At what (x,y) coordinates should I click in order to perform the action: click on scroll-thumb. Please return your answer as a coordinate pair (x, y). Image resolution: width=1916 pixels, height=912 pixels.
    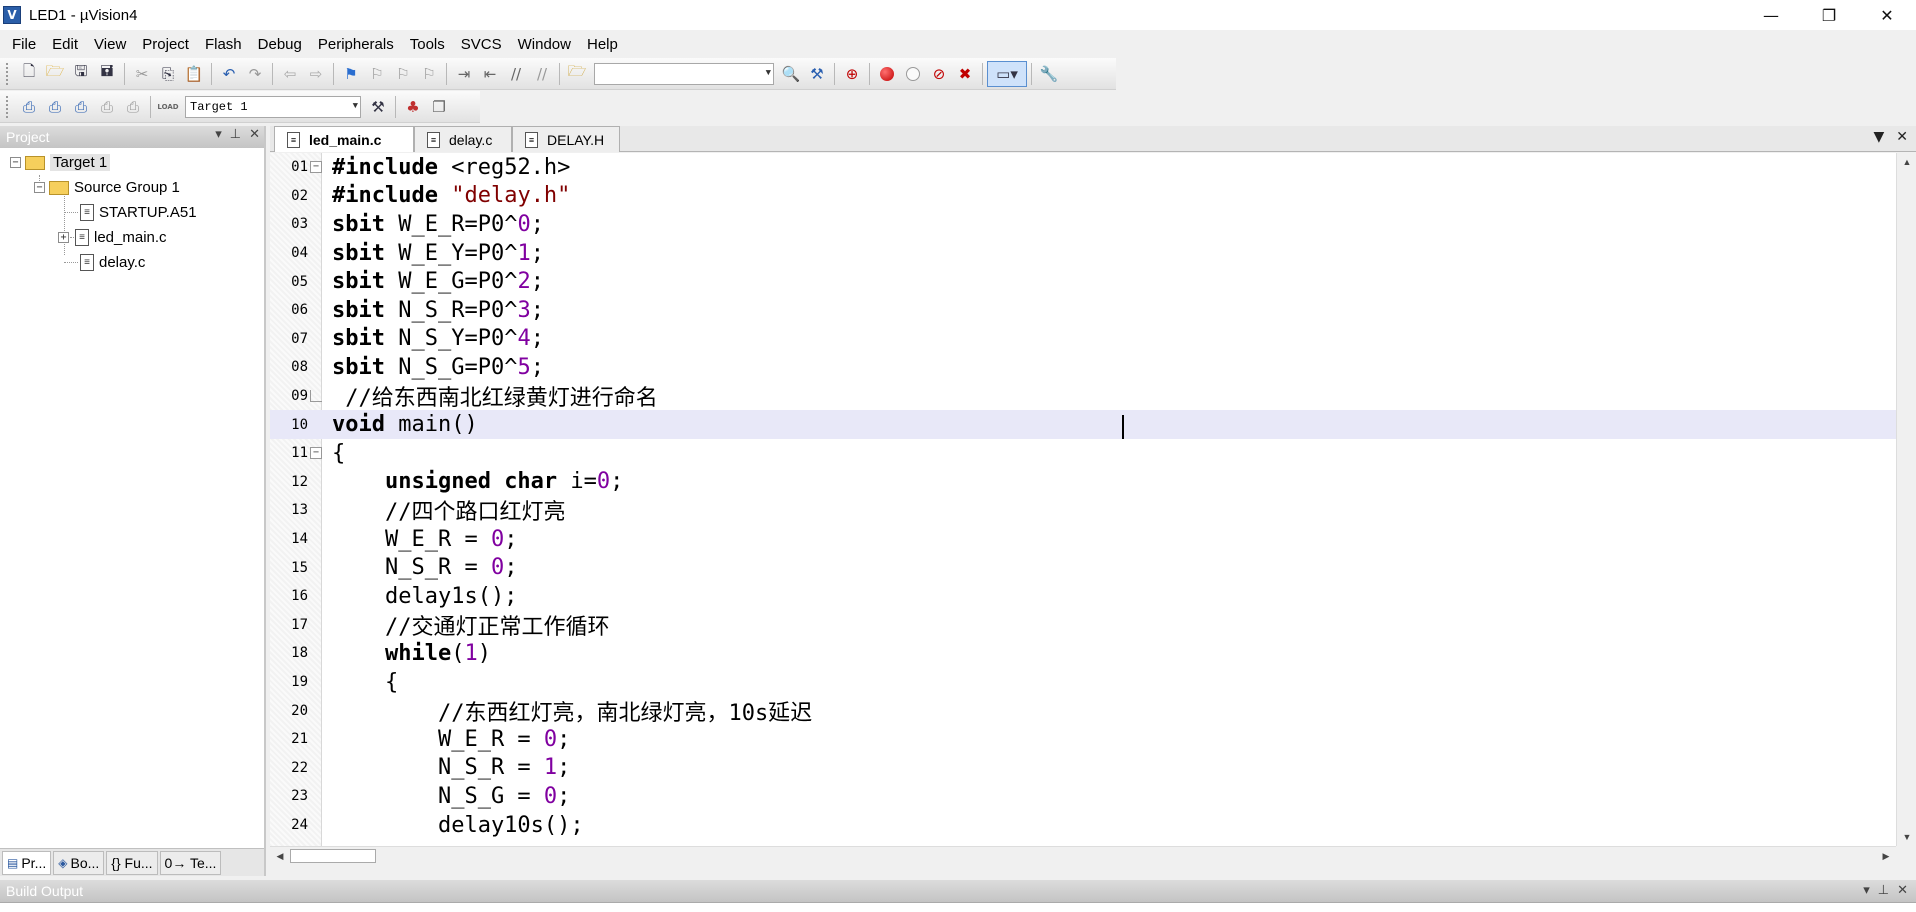
    Looking at the image, I should click on (333, 856).